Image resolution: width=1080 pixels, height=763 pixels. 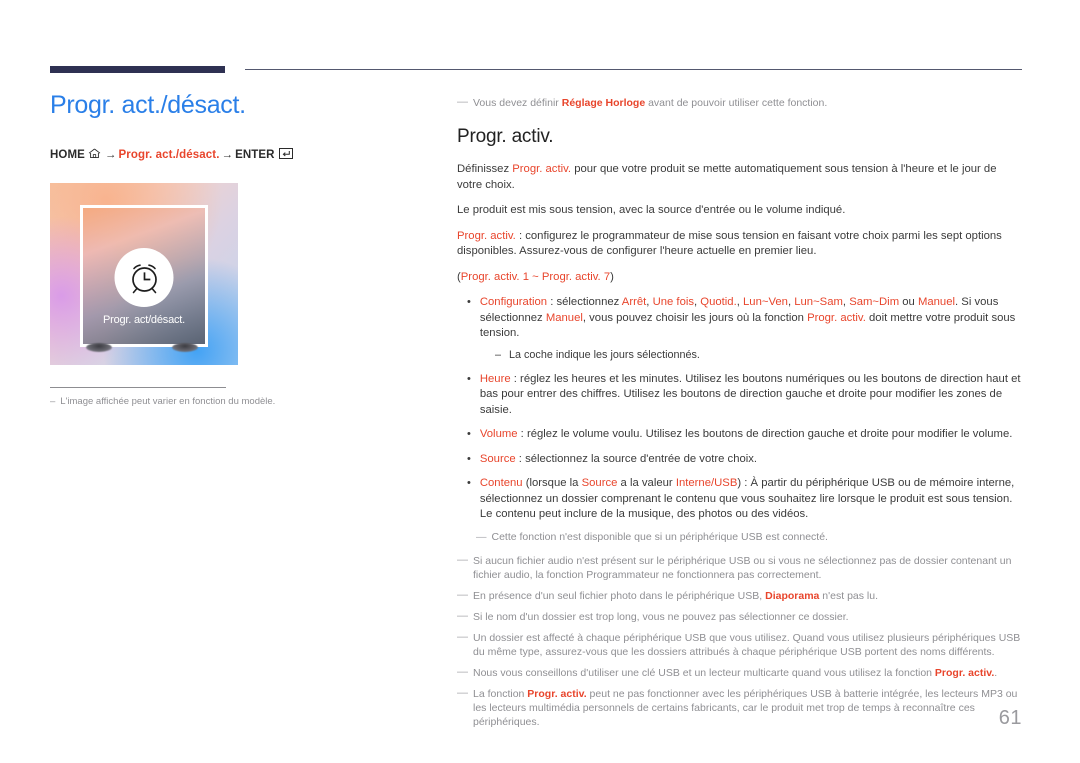 I want to click on text-run: Lun~Sam, so click(x=818, y=302).